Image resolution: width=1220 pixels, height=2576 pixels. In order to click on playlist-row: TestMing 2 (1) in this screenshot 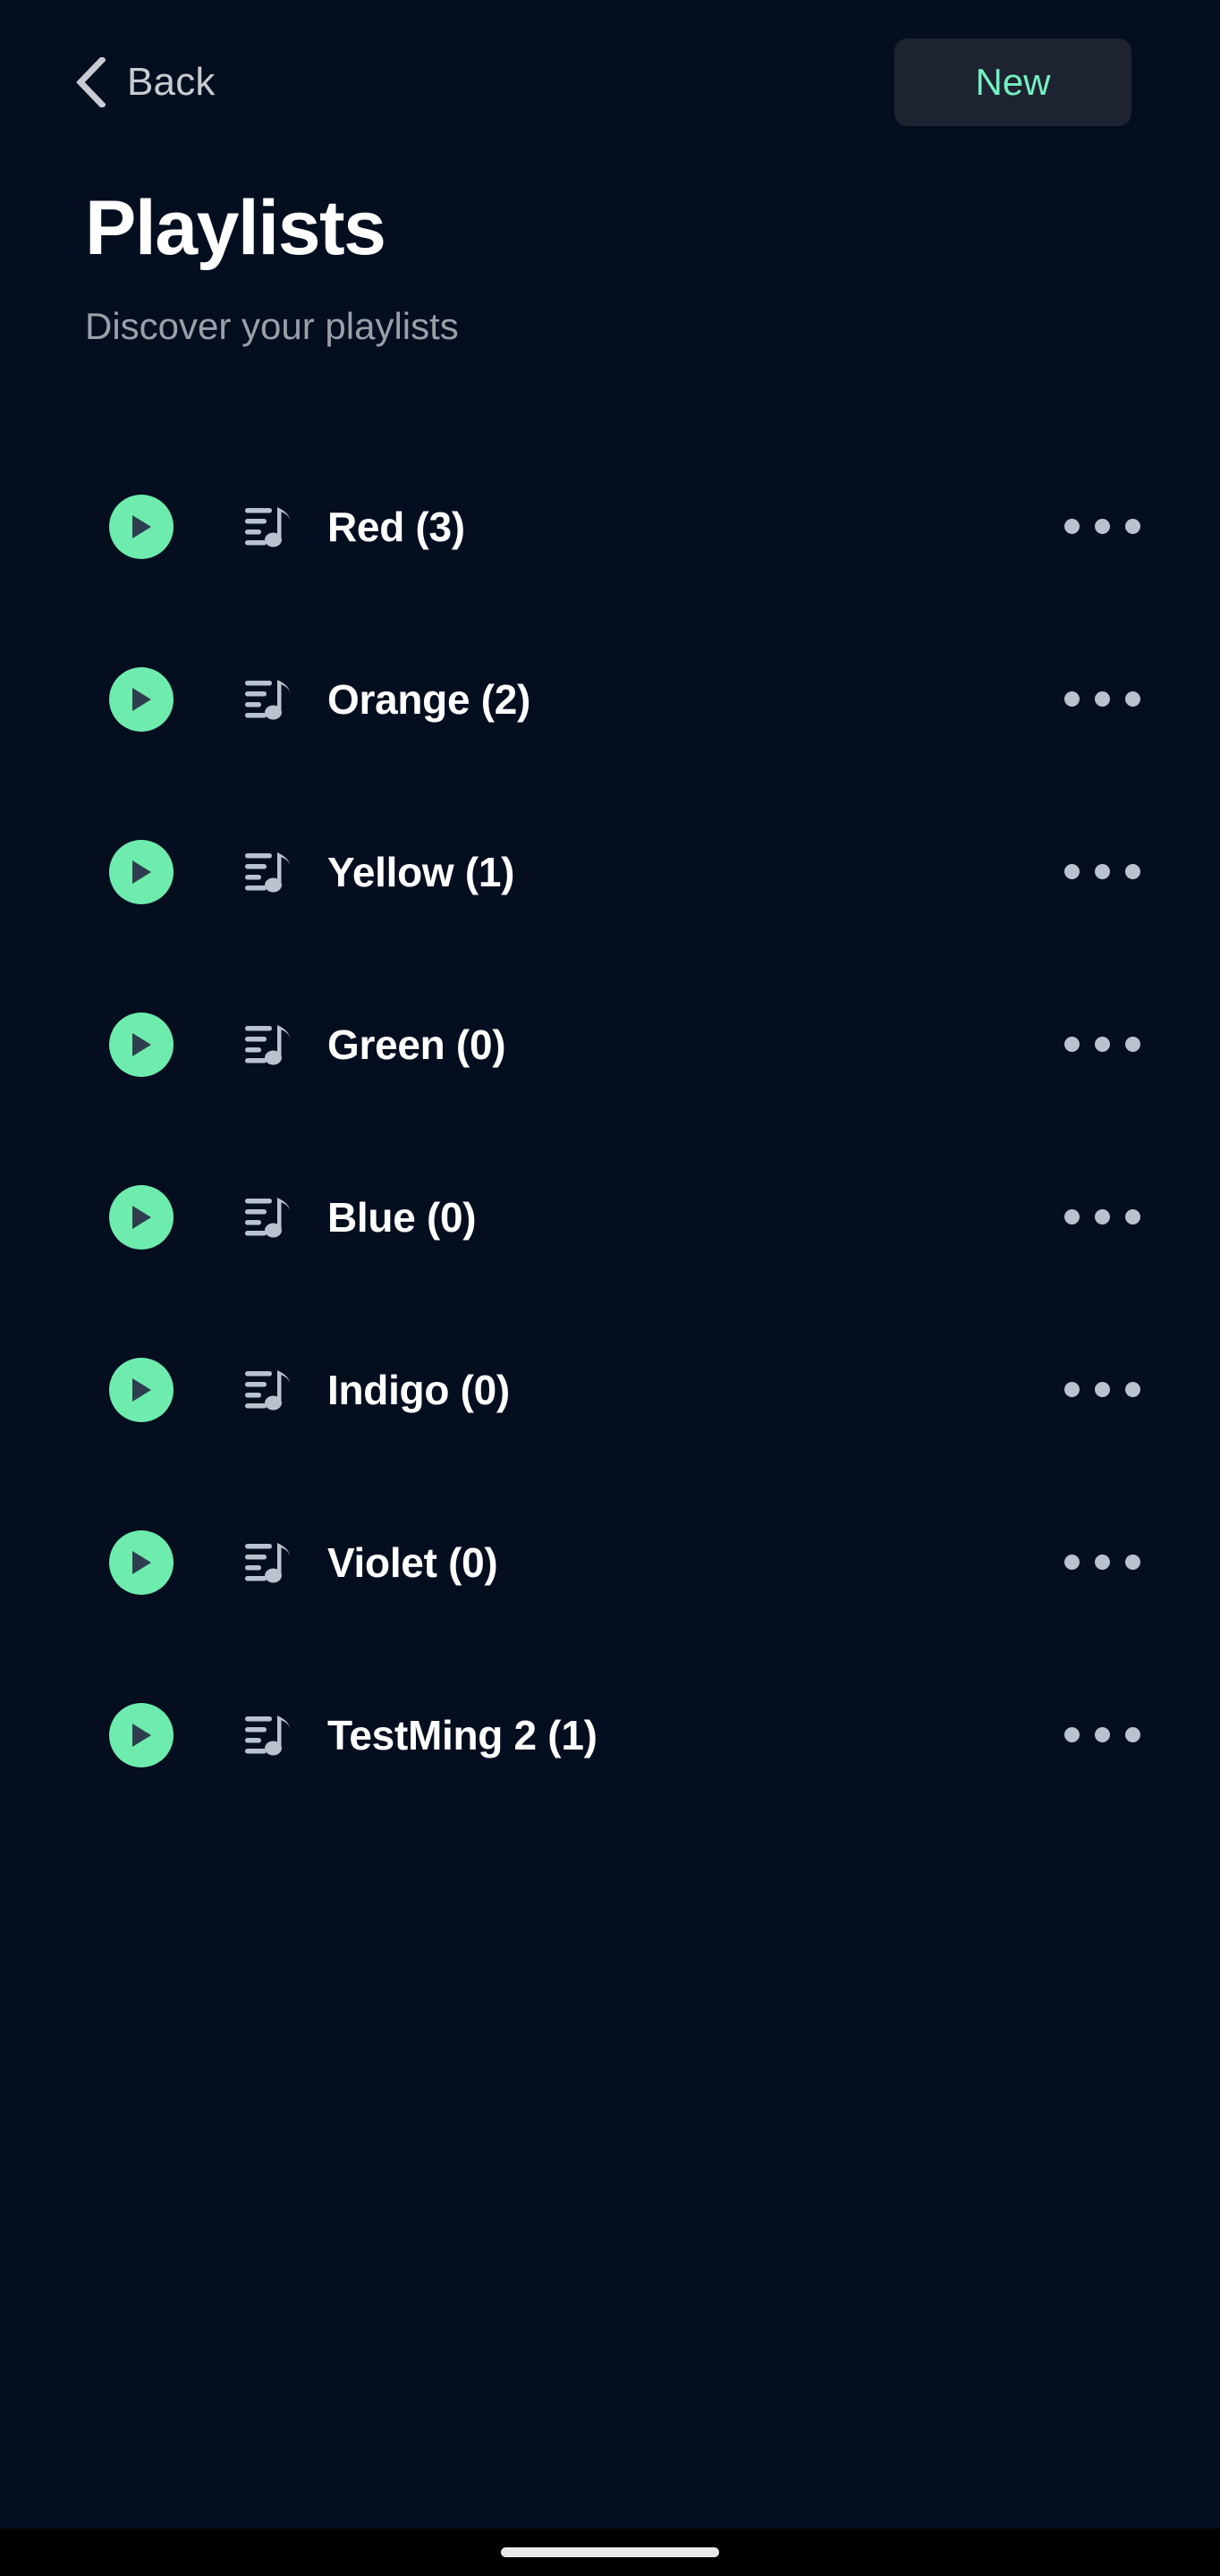, I will do `click(610, 1734)`.